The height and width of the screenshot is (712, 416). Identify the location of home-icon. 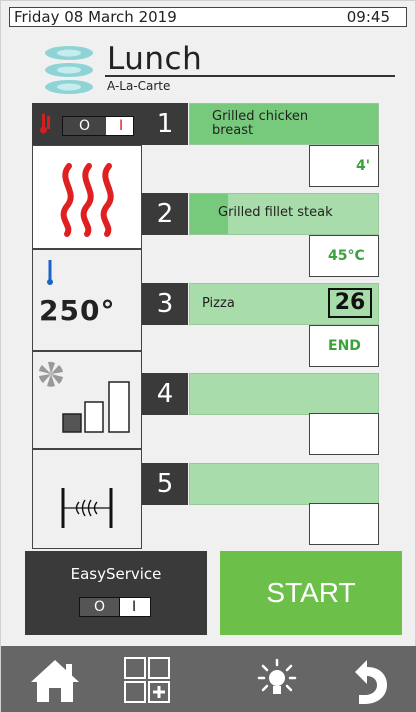
(55, 681).